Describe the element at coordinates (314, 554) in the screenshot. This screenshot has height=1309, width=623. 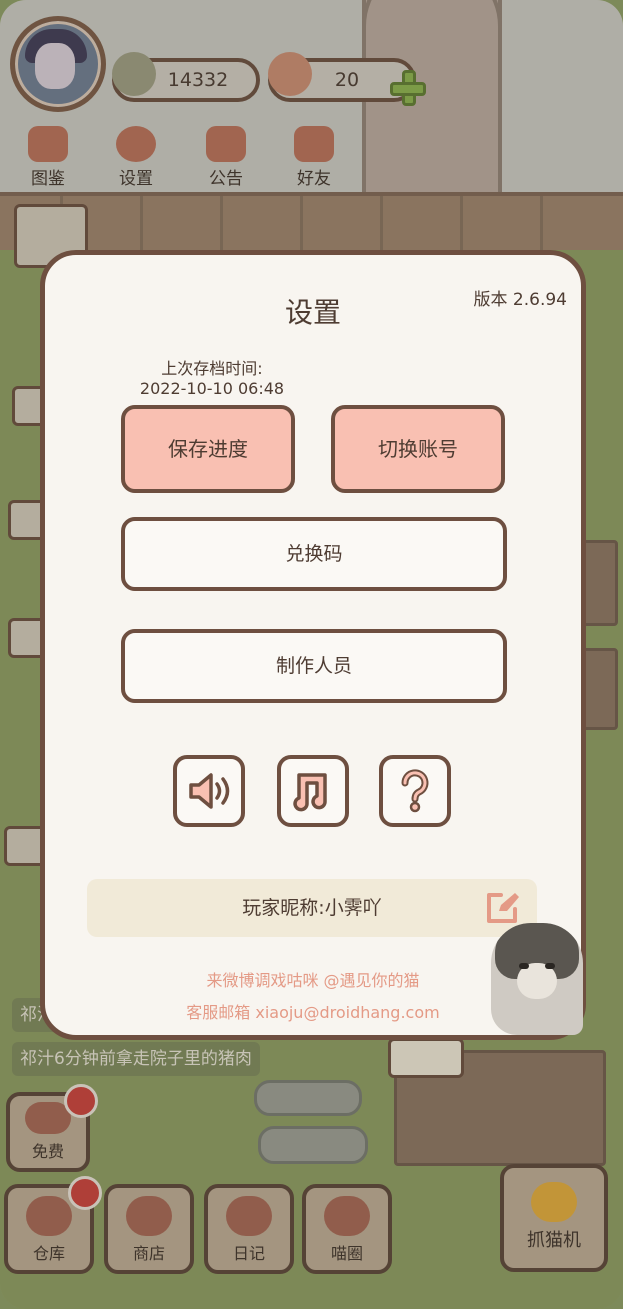
I see `redeem-code-button: 兑换码` at that location.